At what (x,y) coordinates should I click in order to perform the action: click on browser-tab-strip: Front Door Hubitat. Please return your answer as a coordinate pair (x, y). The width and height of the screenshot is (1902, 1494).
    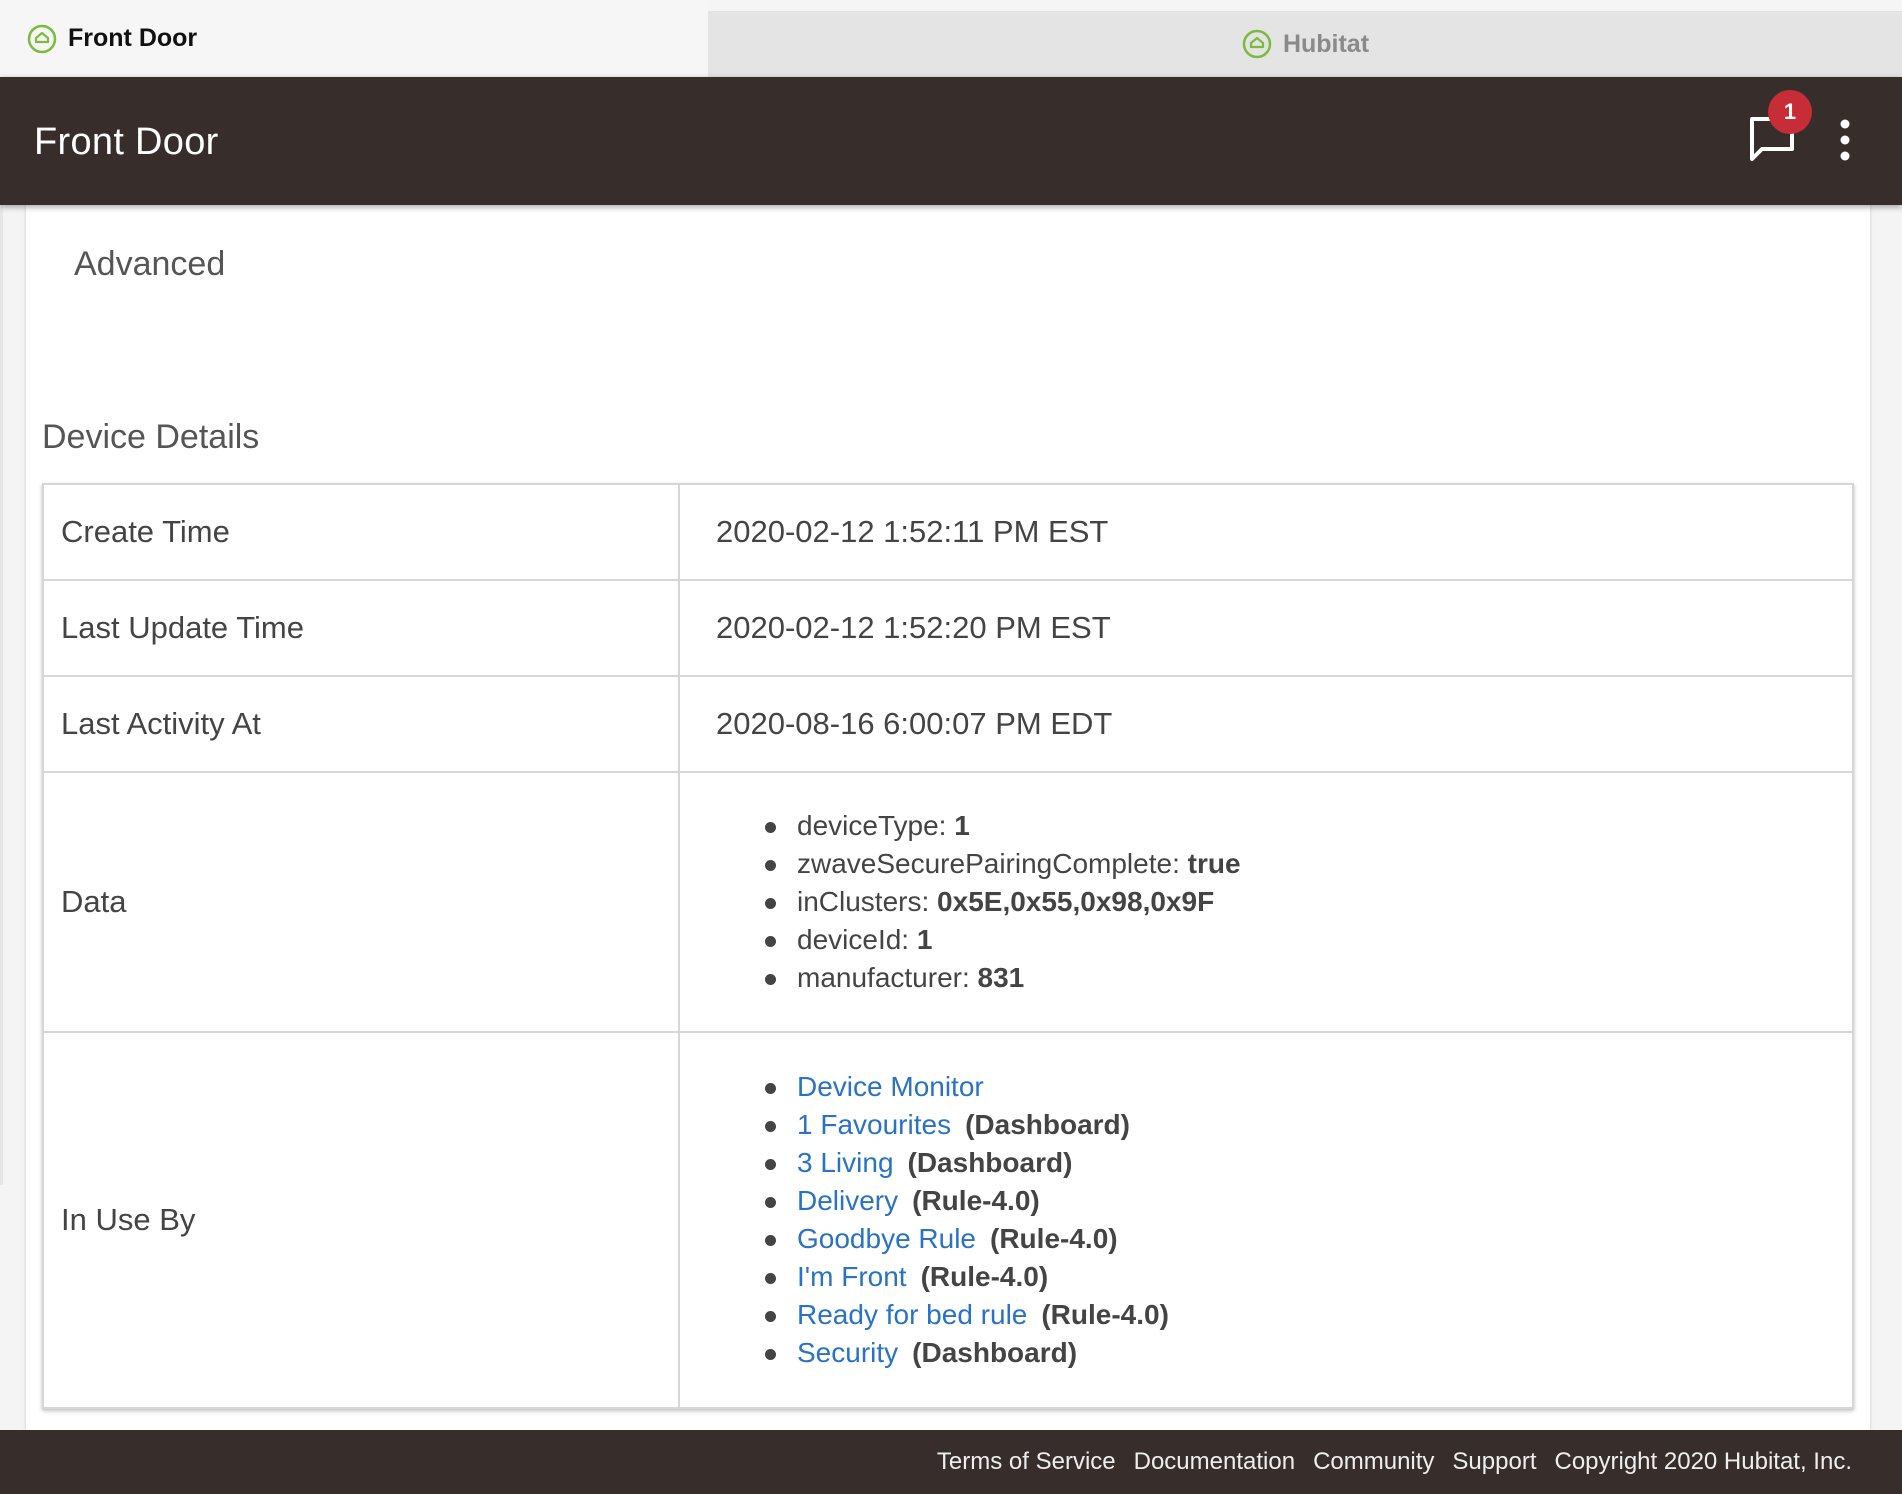
    Looking at the image, I should click on (951, 38).